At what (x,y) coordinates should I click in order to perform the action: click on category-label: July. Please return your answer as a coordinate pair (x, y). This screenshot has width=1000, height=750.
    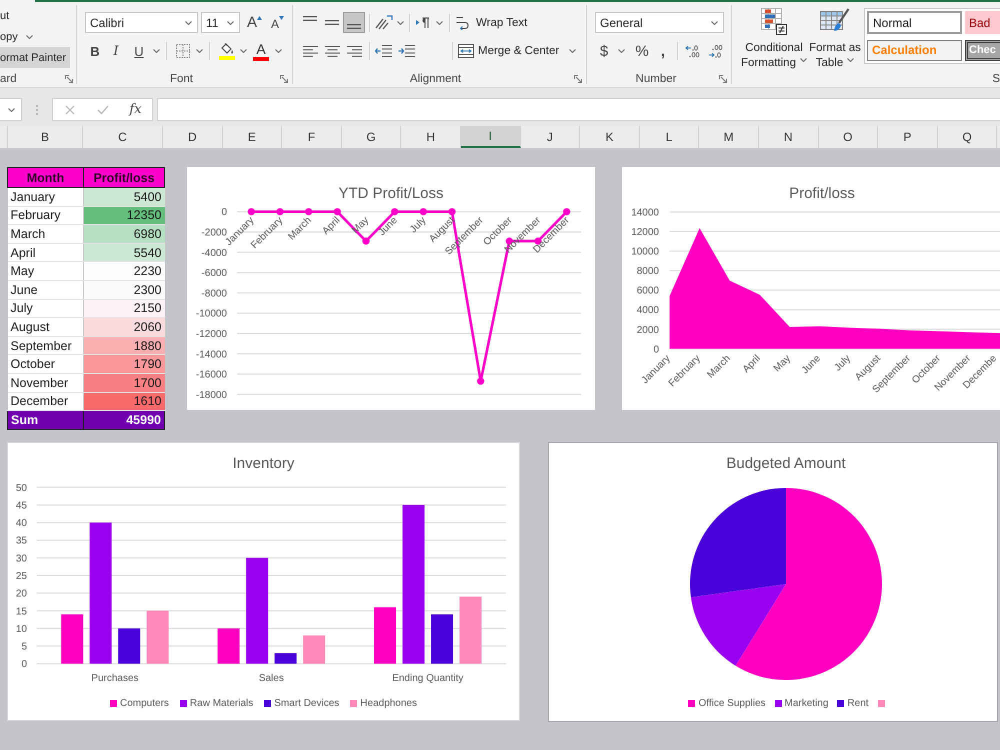
    Looking at the image, I should click on (842, 363).